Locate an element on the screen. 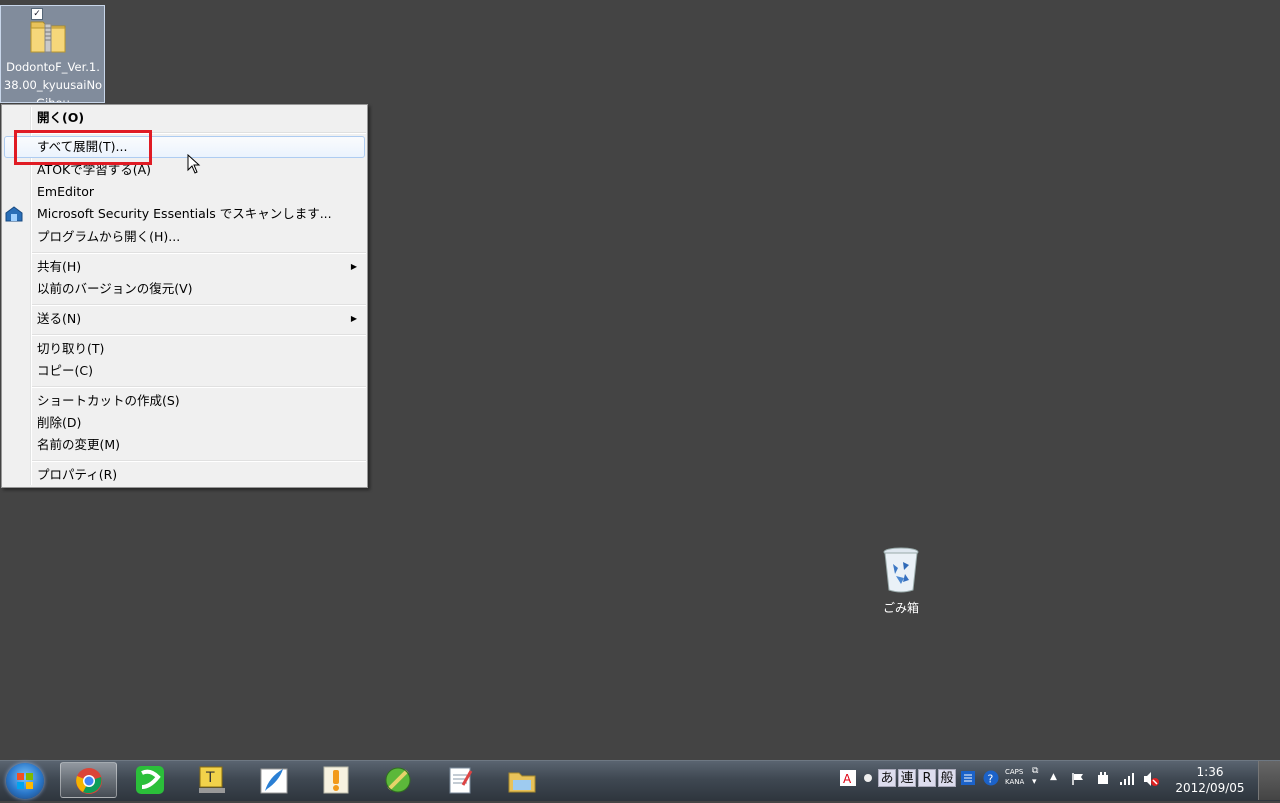 This screenshot has width=1280, height=803. menu-item-label: プロパティ(R) is located at coordinates (77, 474).